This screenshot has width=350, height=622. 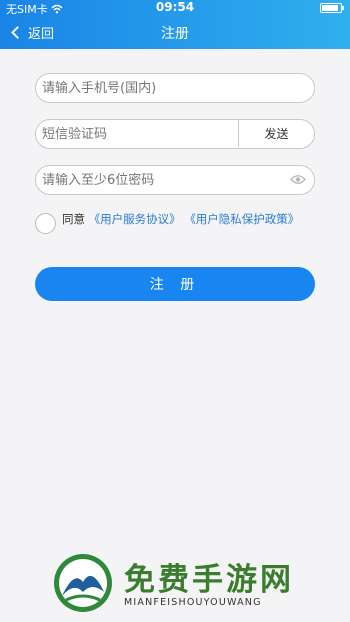 What do you see at coordinates (241, 219) in the screenshot?
I see `privacy-policy-link: 《用户隐私保护政策》` at bounding box center [241, 219].